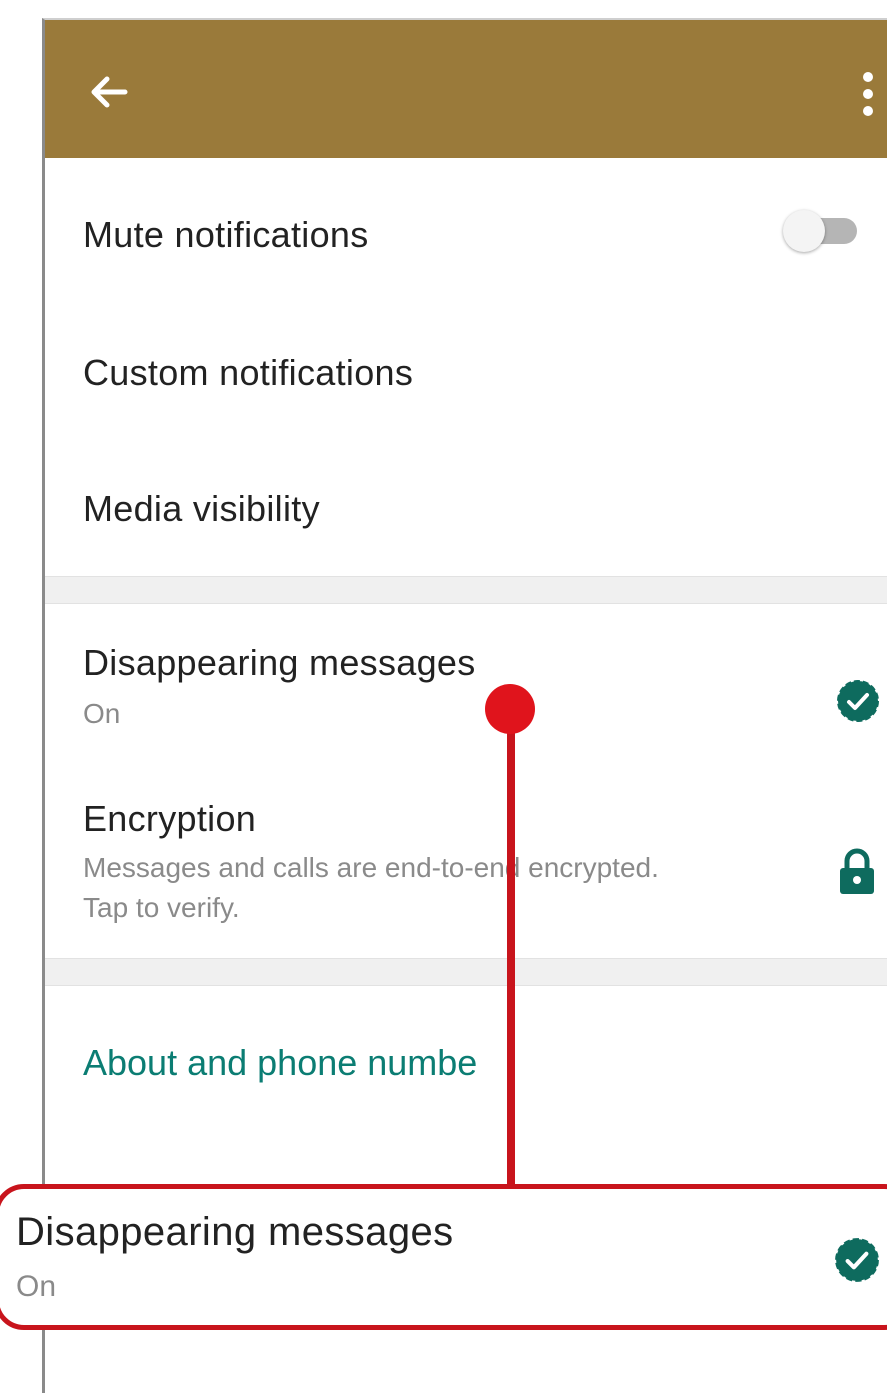 The height and width of the screenshot is (1393, 887). I want to click on encryption-label: Encryption, so click(170, 818).